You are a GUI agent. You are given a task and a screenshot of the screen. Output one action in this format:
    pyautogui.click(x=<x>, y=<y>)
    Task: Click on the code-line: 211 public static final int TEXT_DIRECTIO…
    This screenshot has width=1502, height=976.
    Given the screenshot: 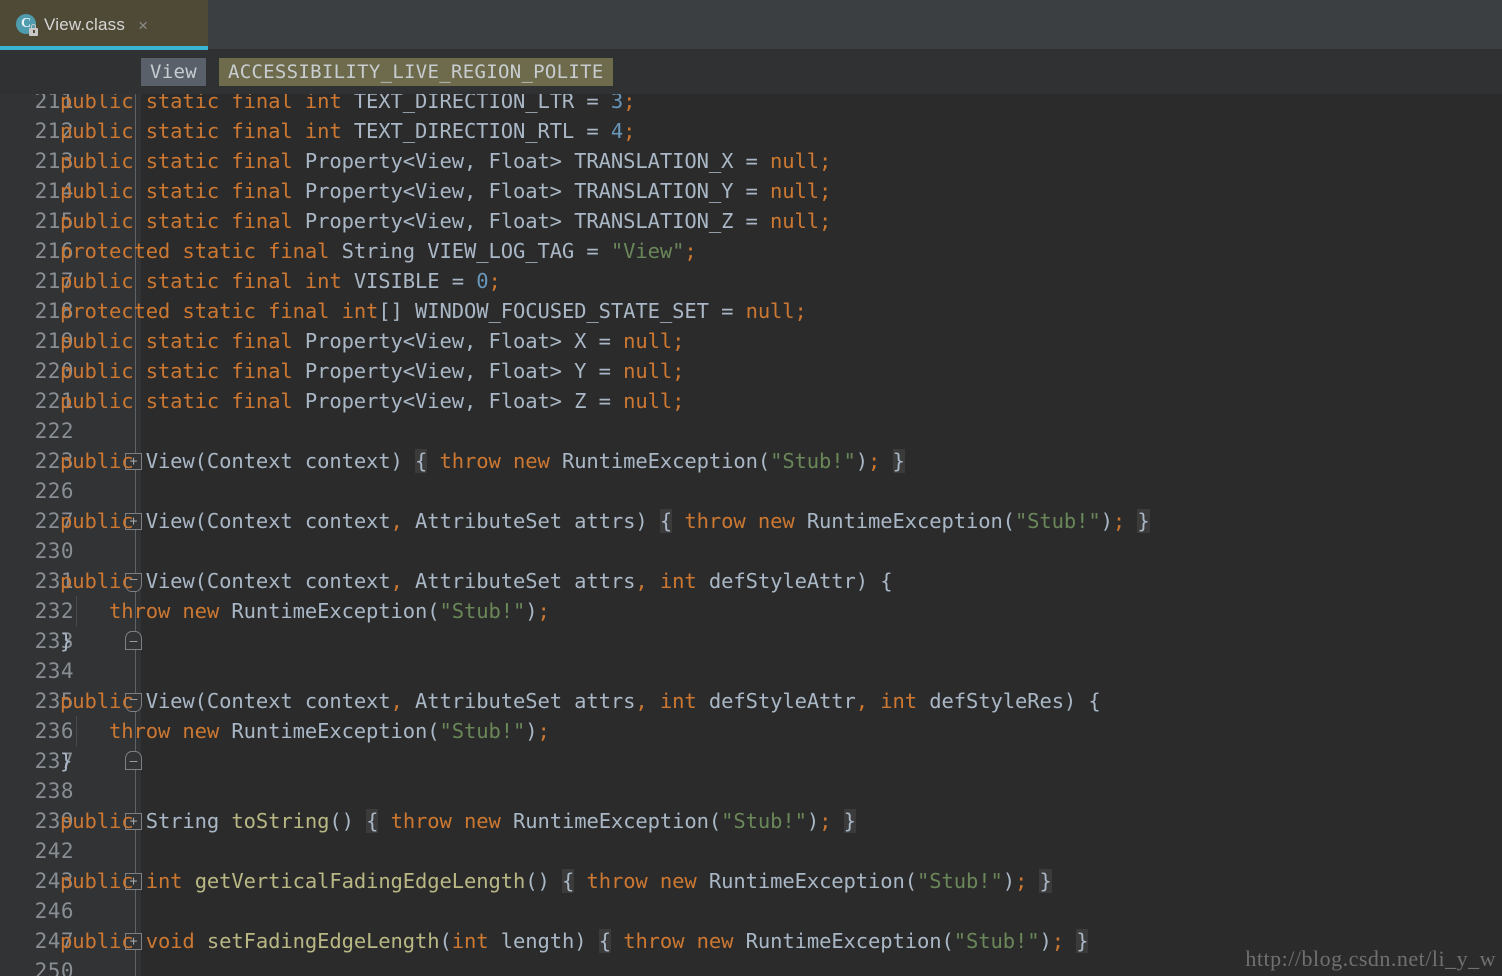 What is the action you would take?
    pyautogui.click(x=751, y=105)
    